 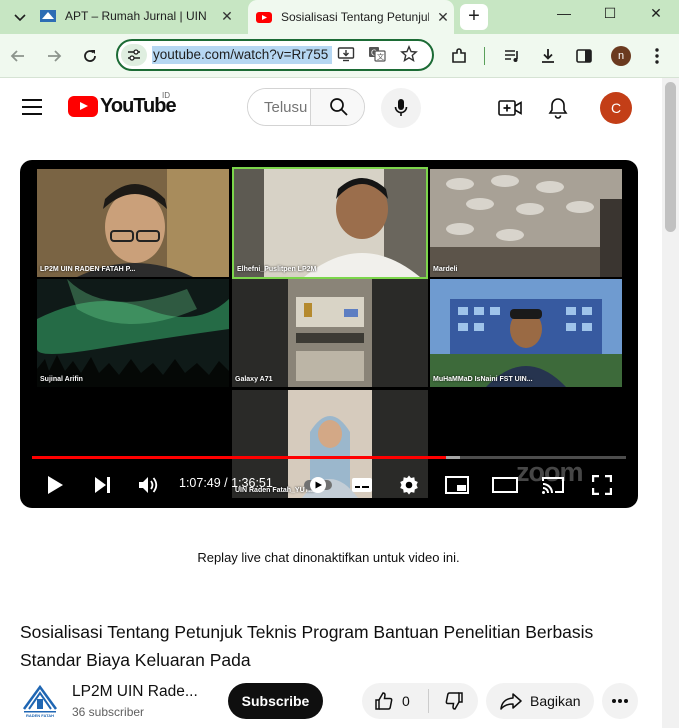 I want to click on bell-icon, so click(x=558, y=108).